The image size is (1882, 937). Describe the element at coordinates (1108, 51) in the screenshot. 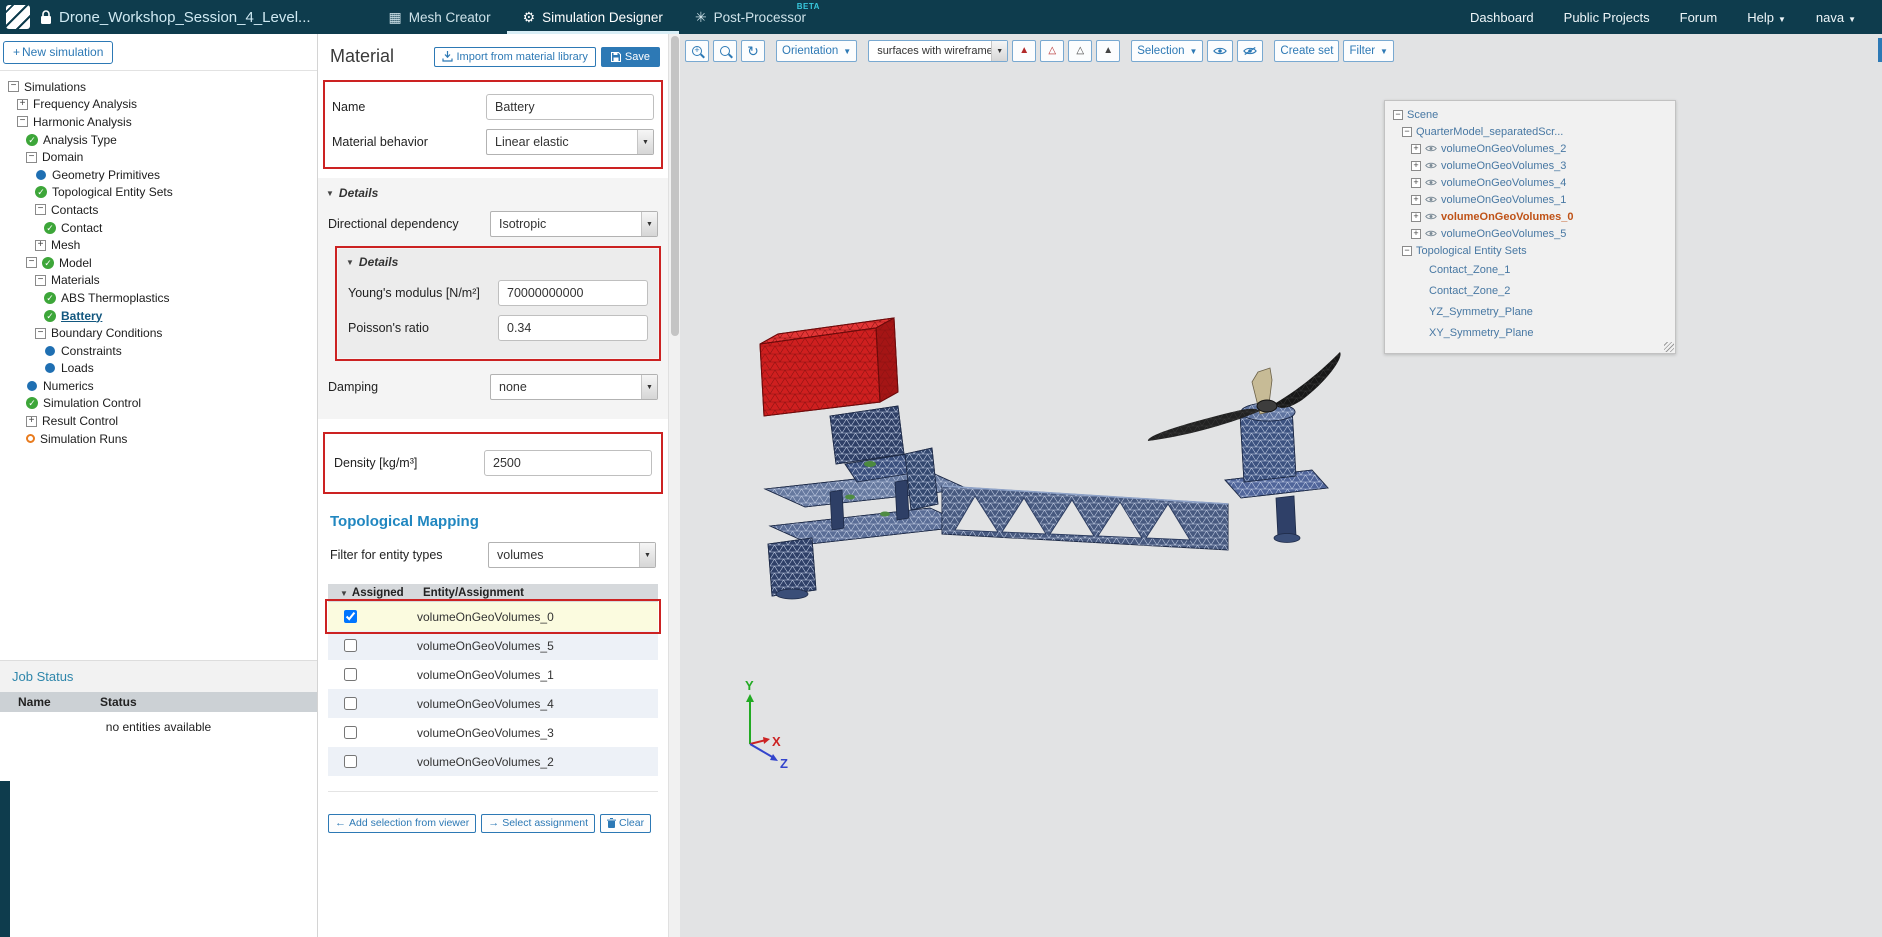

I see `mesh-display-toggle-4: ▲` at that location.